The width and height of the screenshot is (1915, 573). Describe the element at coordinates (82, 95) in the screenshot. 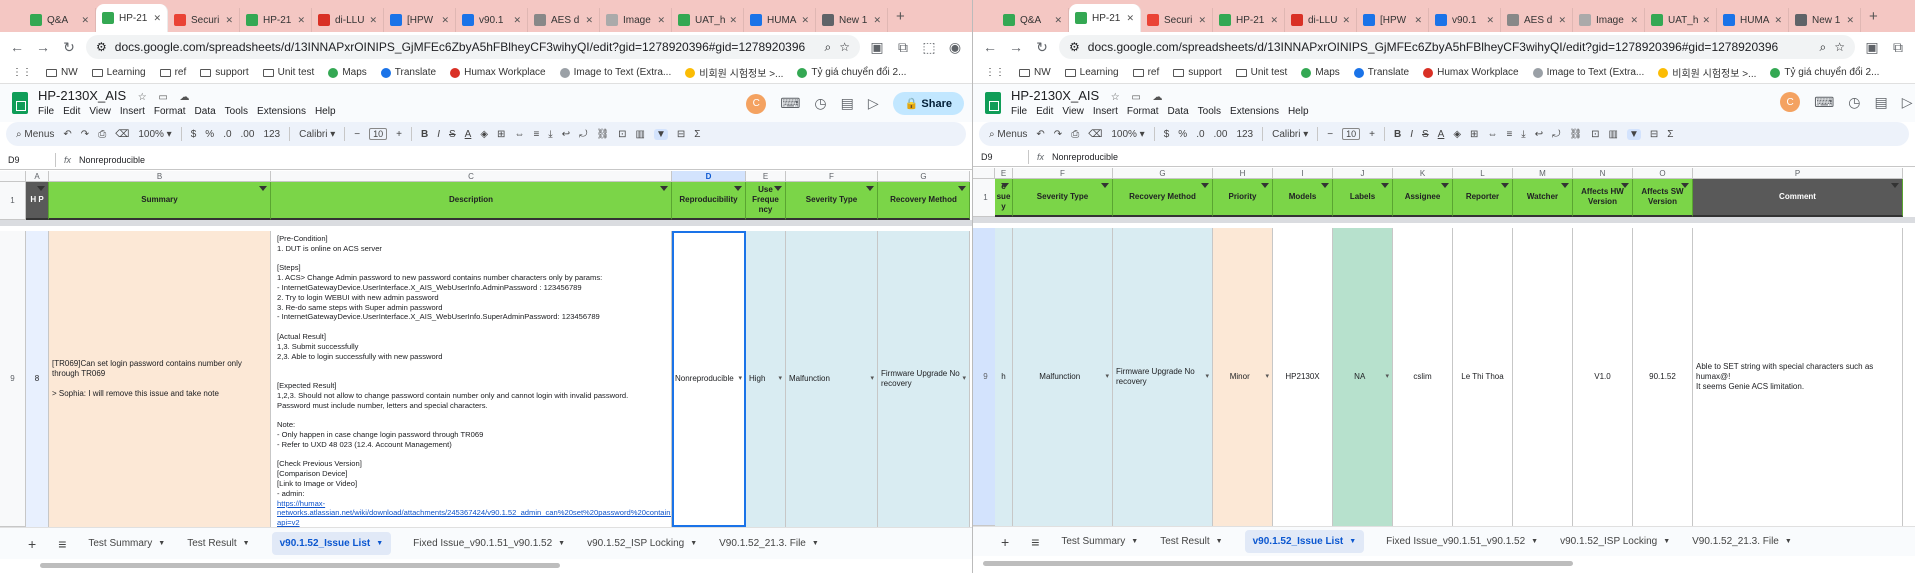

I see `doc-title-text: HP-2130X_AIS` at that location.